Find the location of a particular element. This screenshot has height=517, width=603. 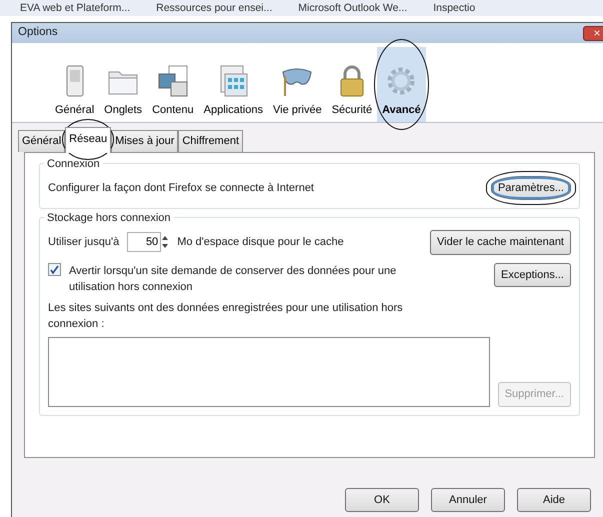

tab: Chiffrement is located at coordinates (211, 141).